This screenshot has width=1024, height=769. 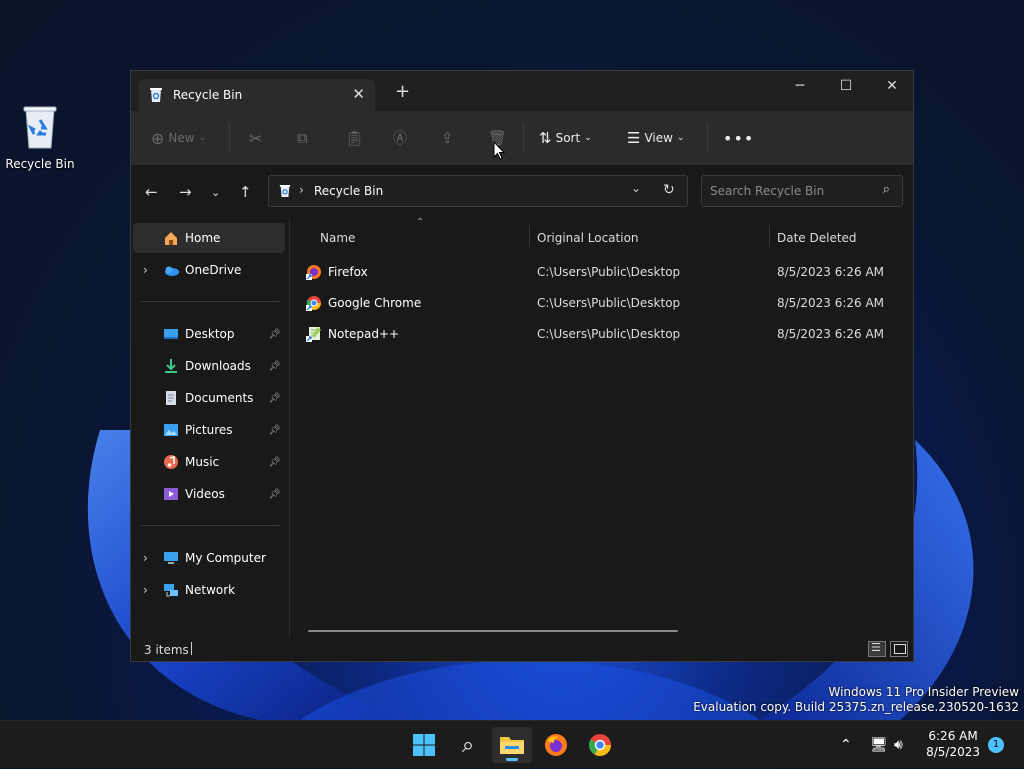 I want to click on clock: 6:26 AM 8/5/2023, so click(x=953, y=744).